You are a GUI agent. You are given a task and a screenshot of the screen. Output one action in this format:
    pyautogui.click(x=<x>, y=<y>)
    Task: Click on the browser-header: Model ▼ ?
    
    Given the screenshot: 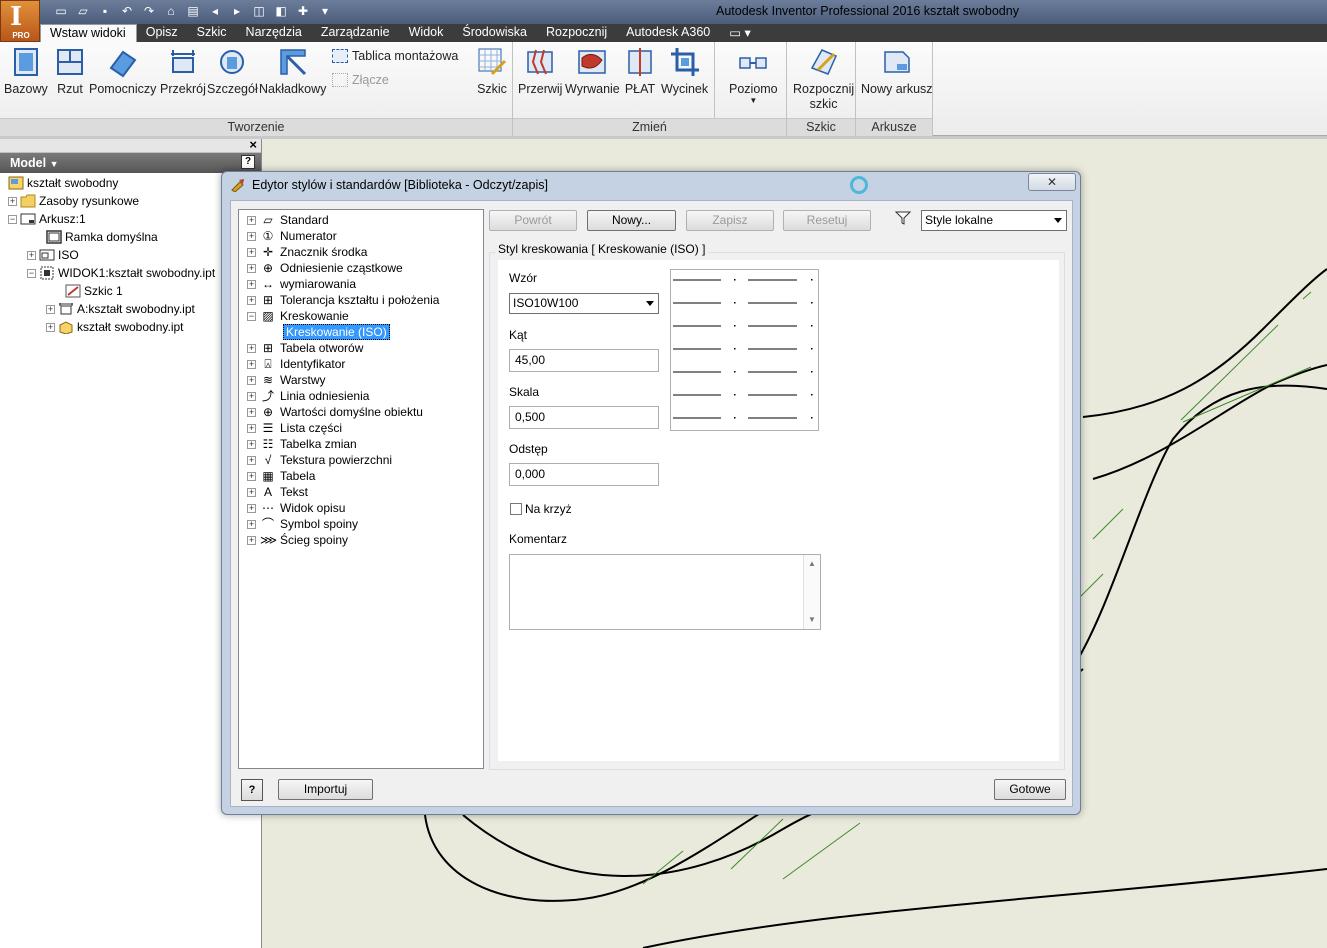 What is the action you would take?
    pyautogui.click(x=130, y=163)
    